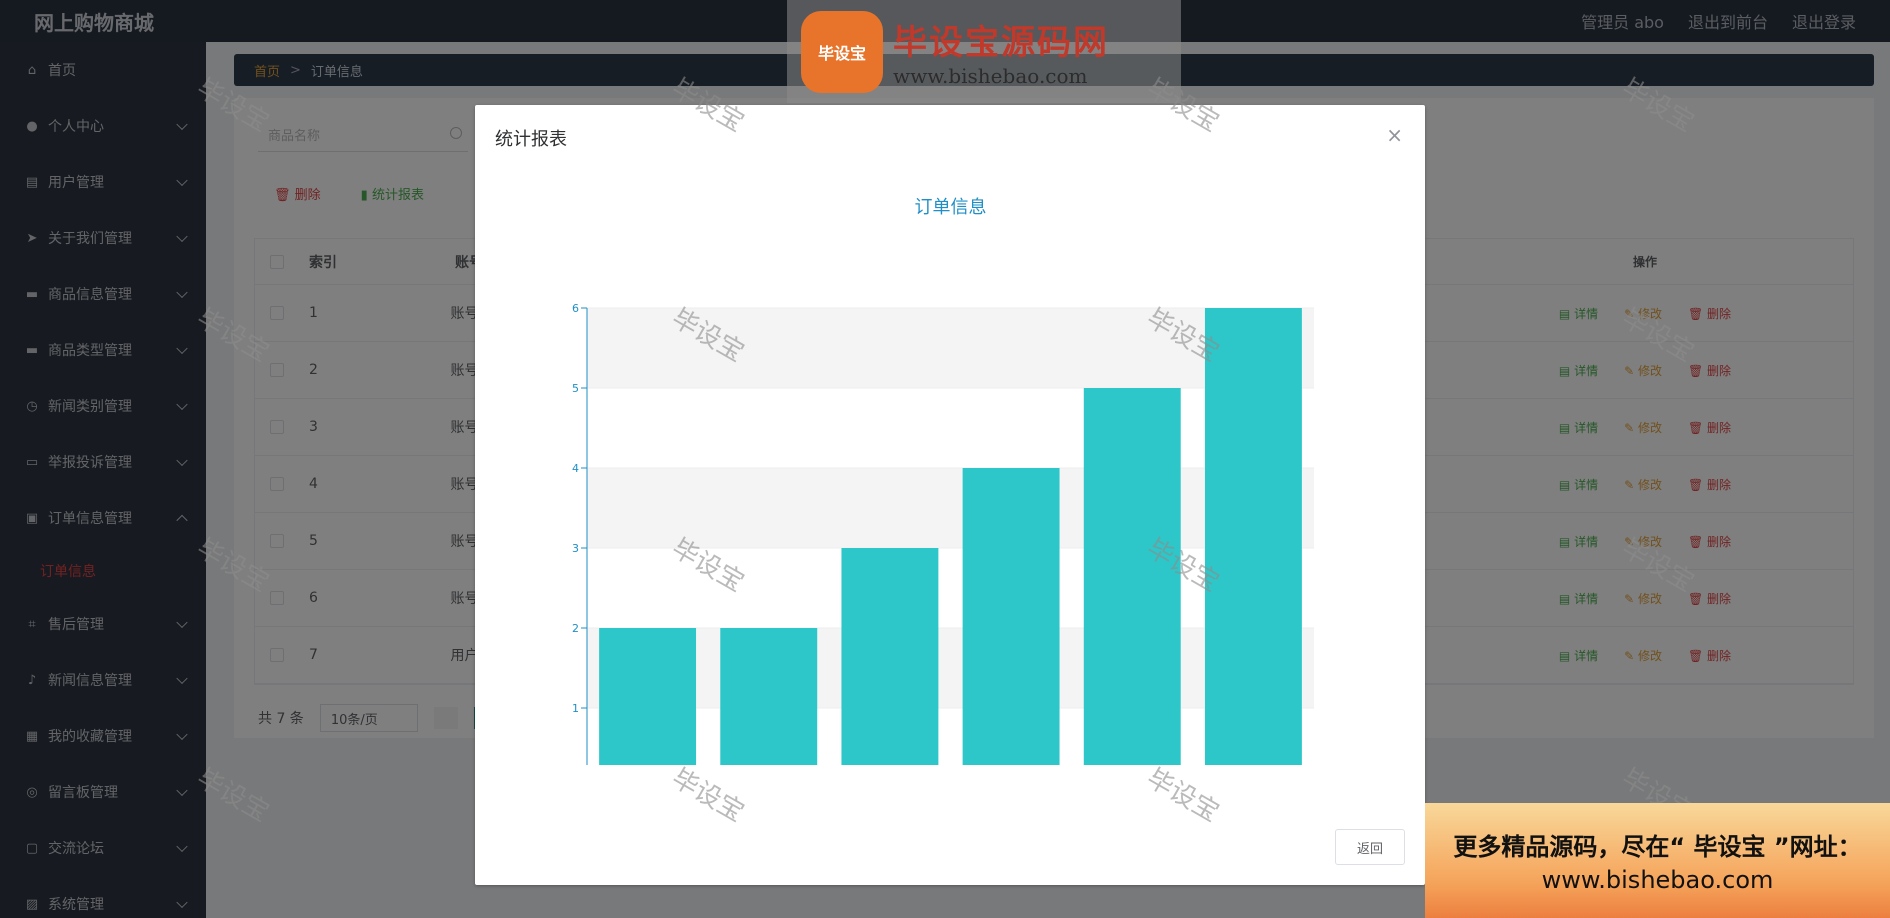 The image size is (1890, 918). What do you see at coordinates (575, 548) in the screenshot?
I see `y-tick-label: 3` at bounding box center [575, 548].